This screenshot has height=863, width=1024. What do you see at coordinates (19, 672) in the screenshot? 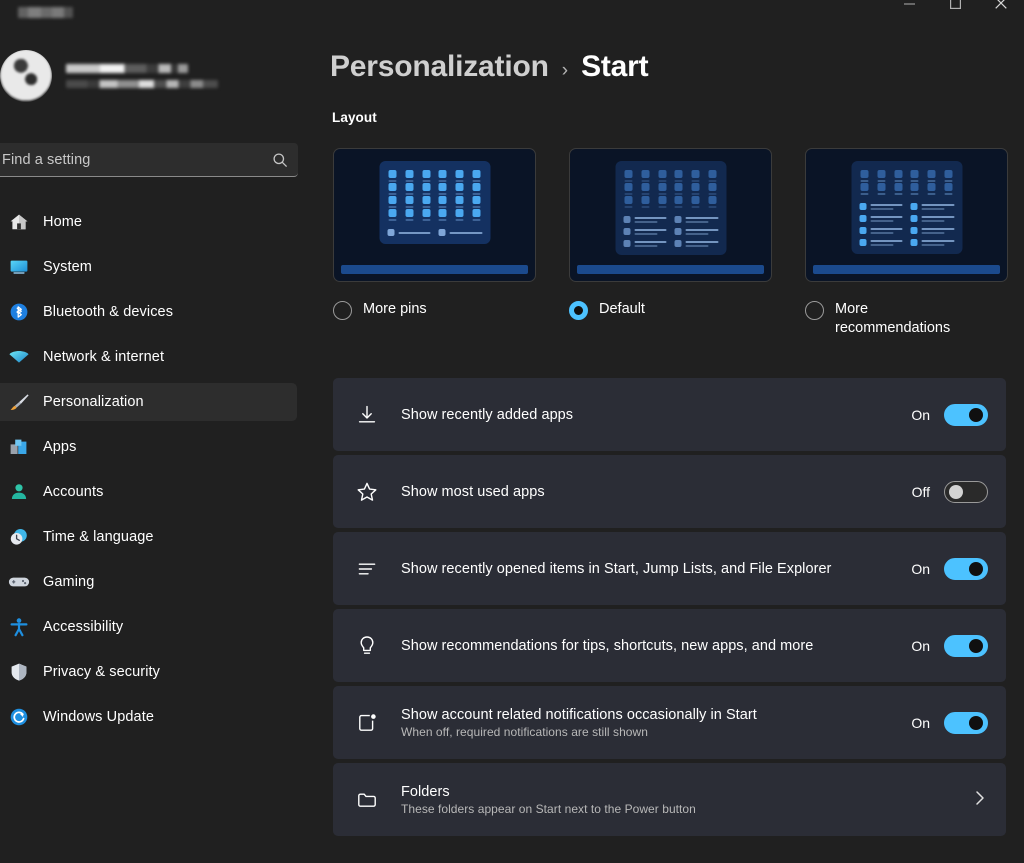
I see `shield-icon` at bounding box center [19, 672].